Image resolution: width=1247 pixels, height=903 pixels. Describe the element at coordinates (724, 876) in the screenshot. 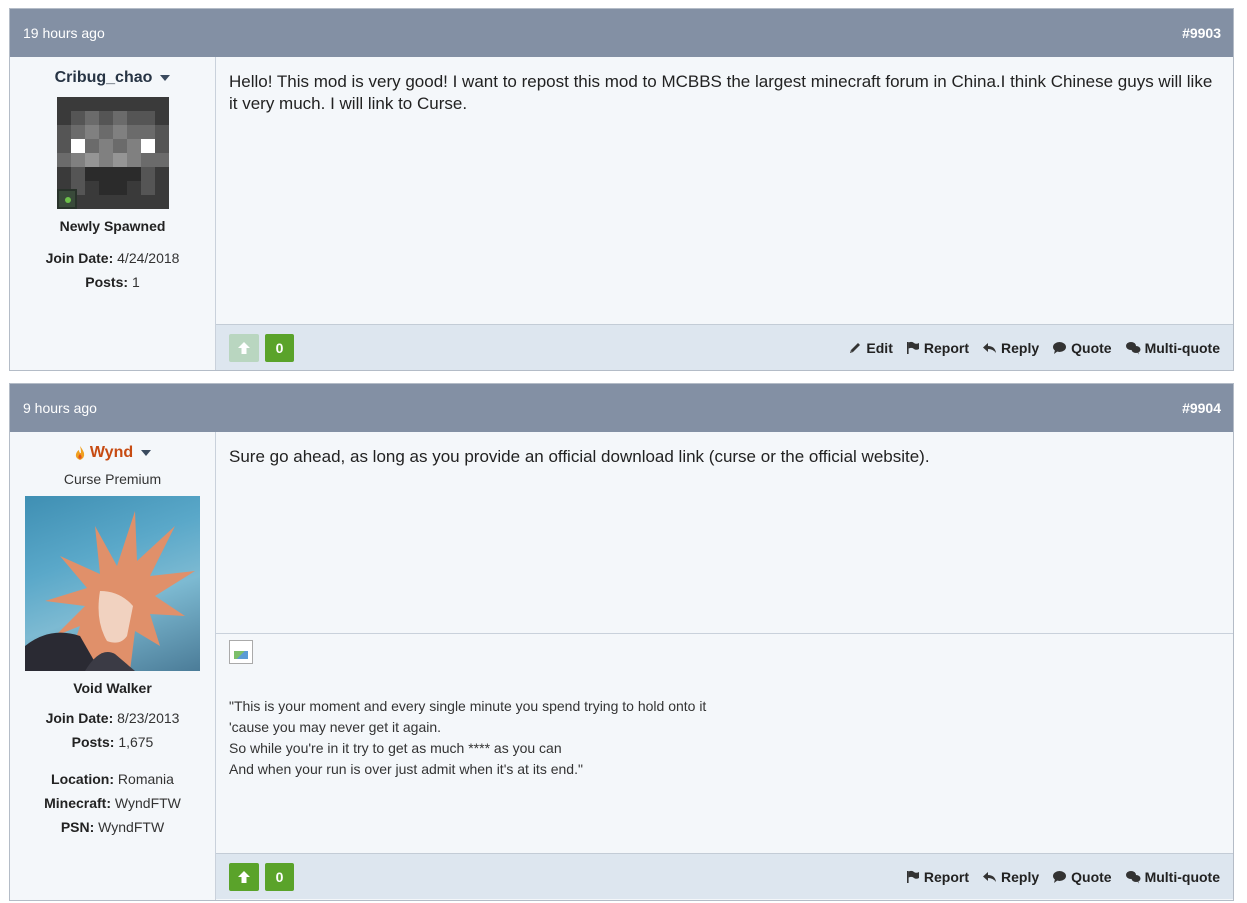

I see `post-footer: 0 Report Reply Quote Multi-quote` at that location.